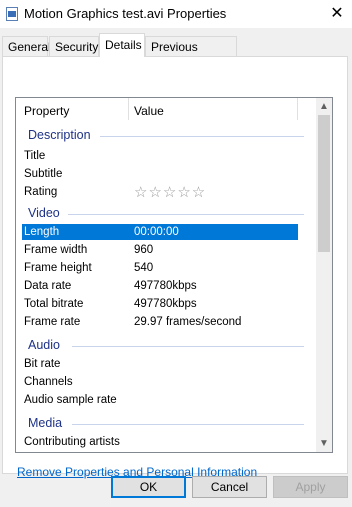  I want to click on tab-previous-versions: Previous Versions, so click(191, 55).